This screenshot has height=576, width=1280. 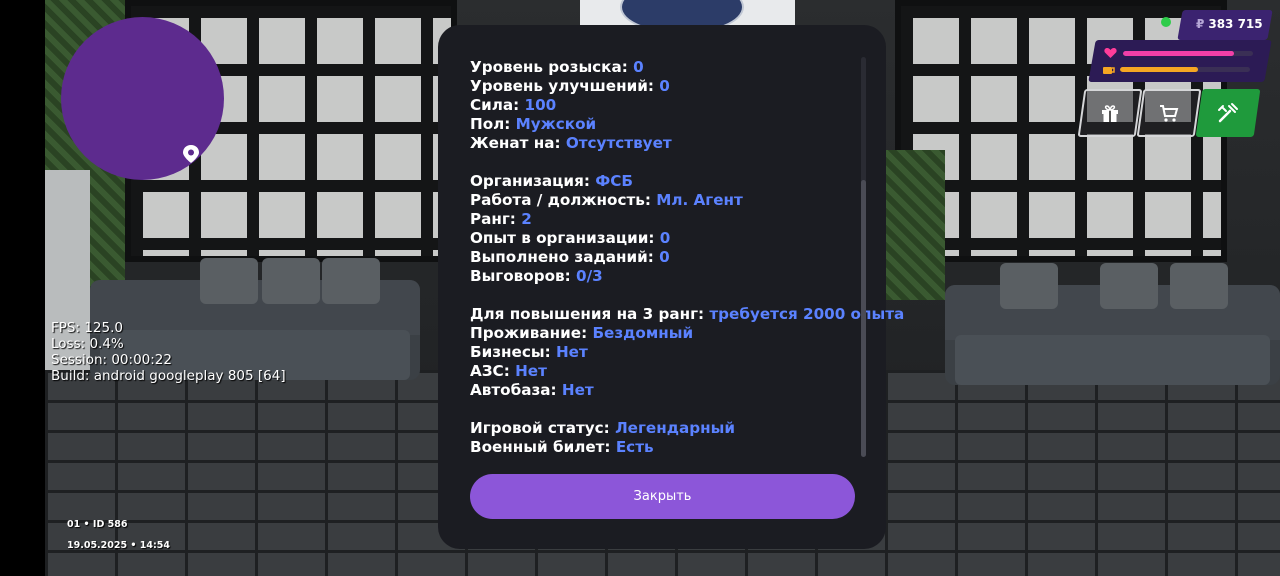 What do you see at coordinates (1200, 24) in the screenshot?
I see `ruble-icon: ₽` at bounding box center [1200, 24].